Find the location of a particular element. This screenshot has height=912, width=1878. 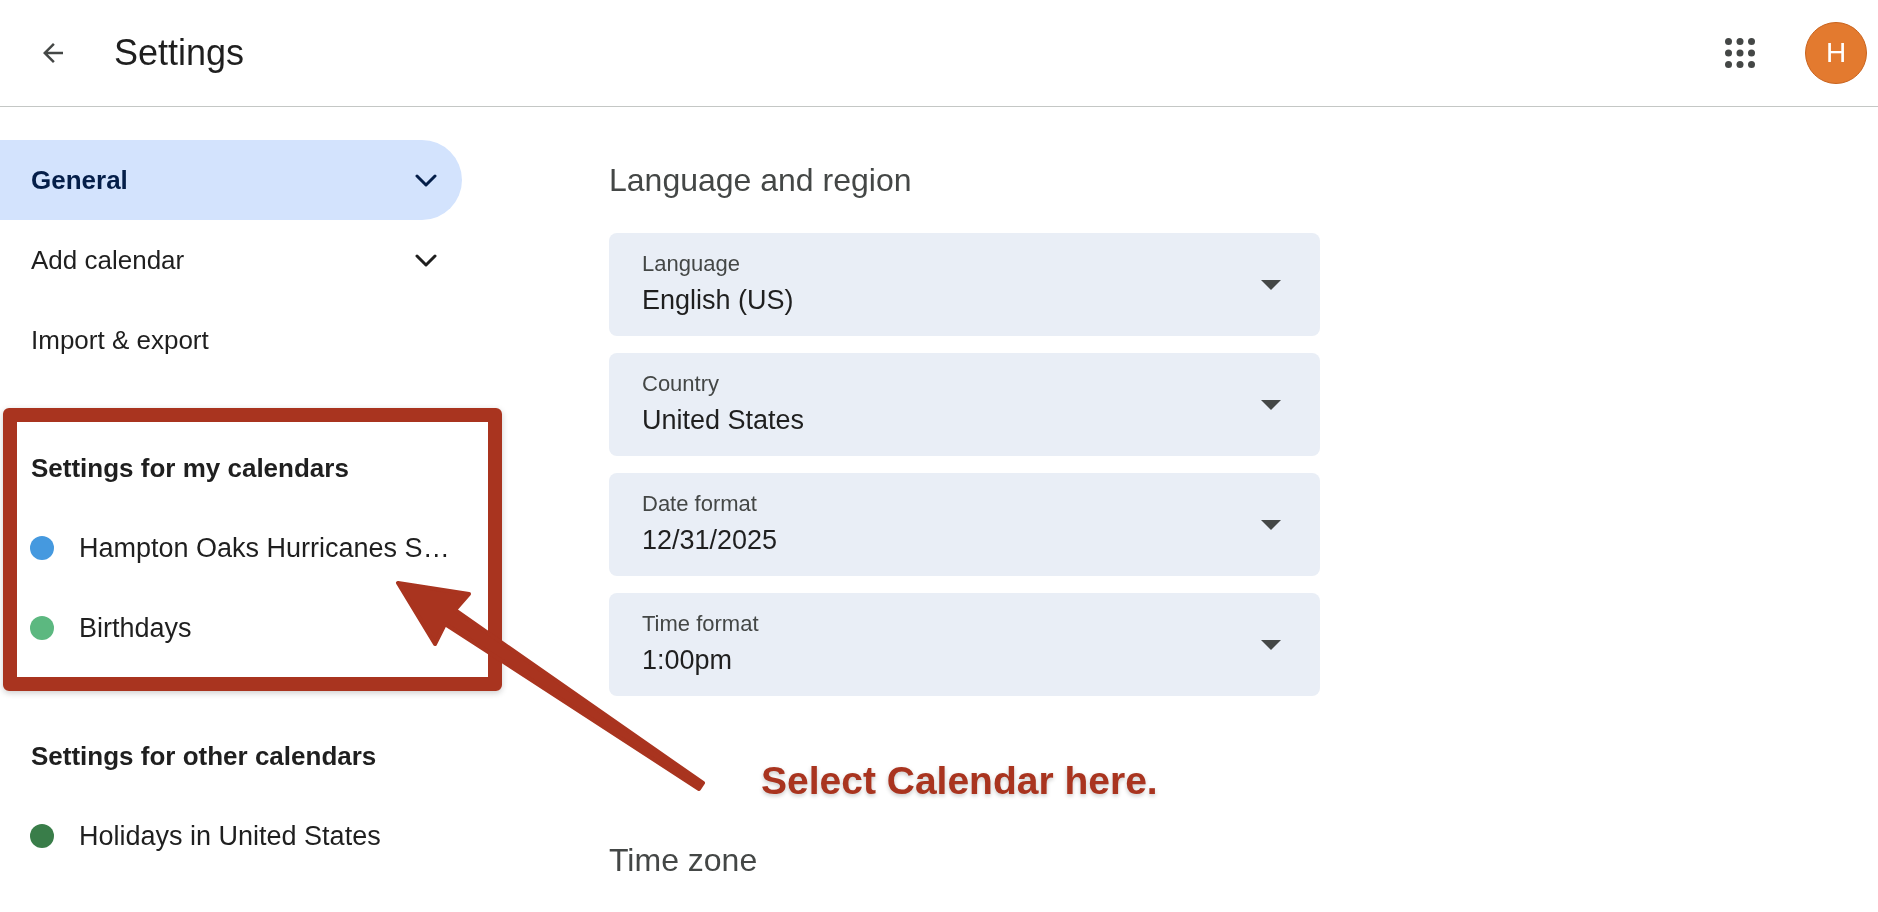

section-heading: Settings for my calendars is located at coordinates (190, 468).